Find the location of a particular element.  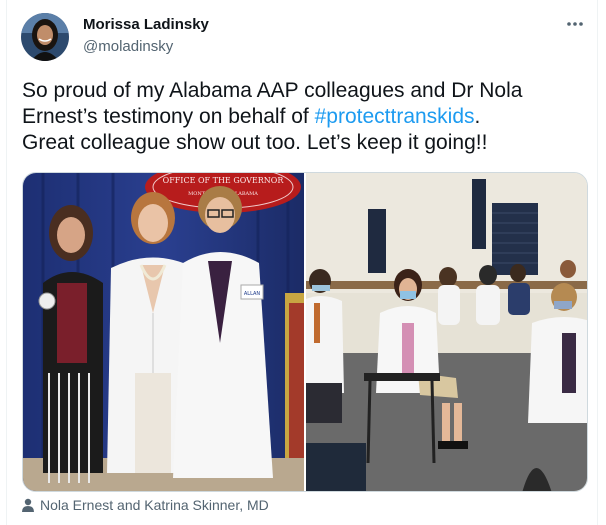

author-handle: @moladinsky is located at coordinates (128, 46).